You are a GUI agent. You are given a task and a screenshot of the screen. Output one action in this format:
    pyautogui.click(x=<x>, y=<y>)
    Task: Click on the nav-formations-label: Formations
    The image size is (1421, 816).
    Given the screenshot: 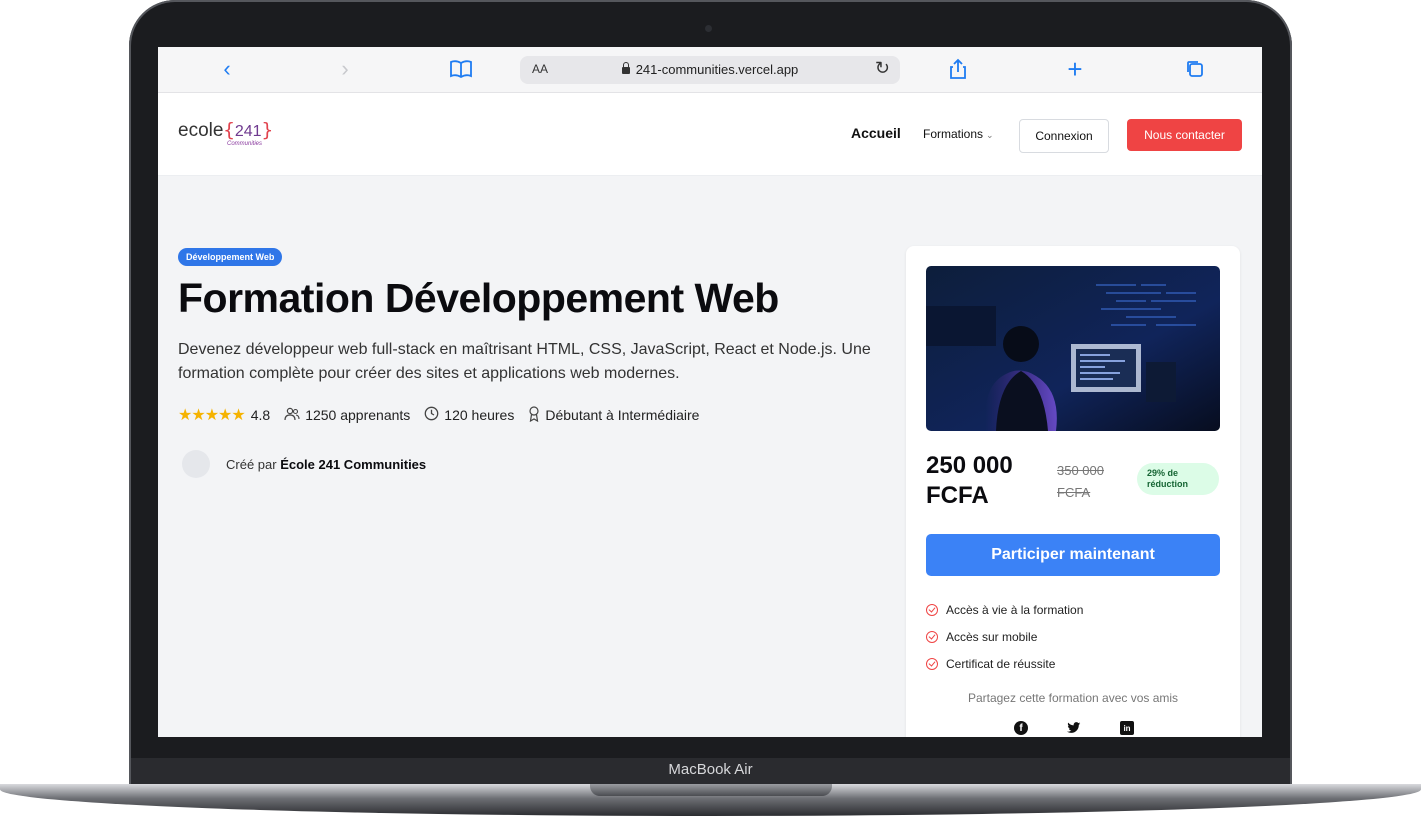 What is the action you would take?
    pyautogui.click(x=953, y=134)
    